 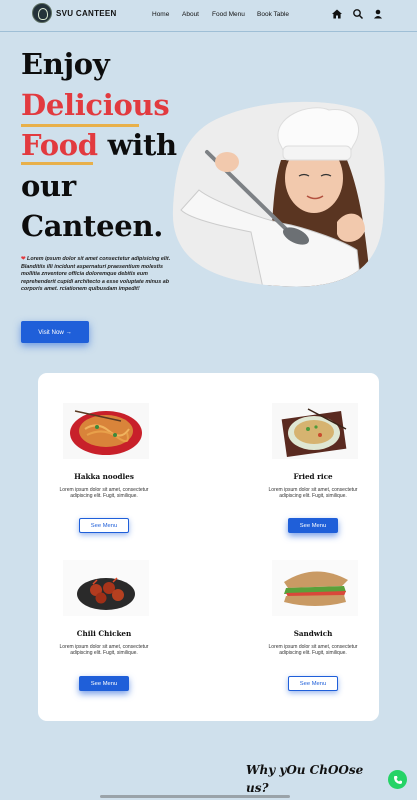 What do you see at coordinates (195, 796) in the screenshot?
I see `scroll-indicator` at bounding box center [195, 796].